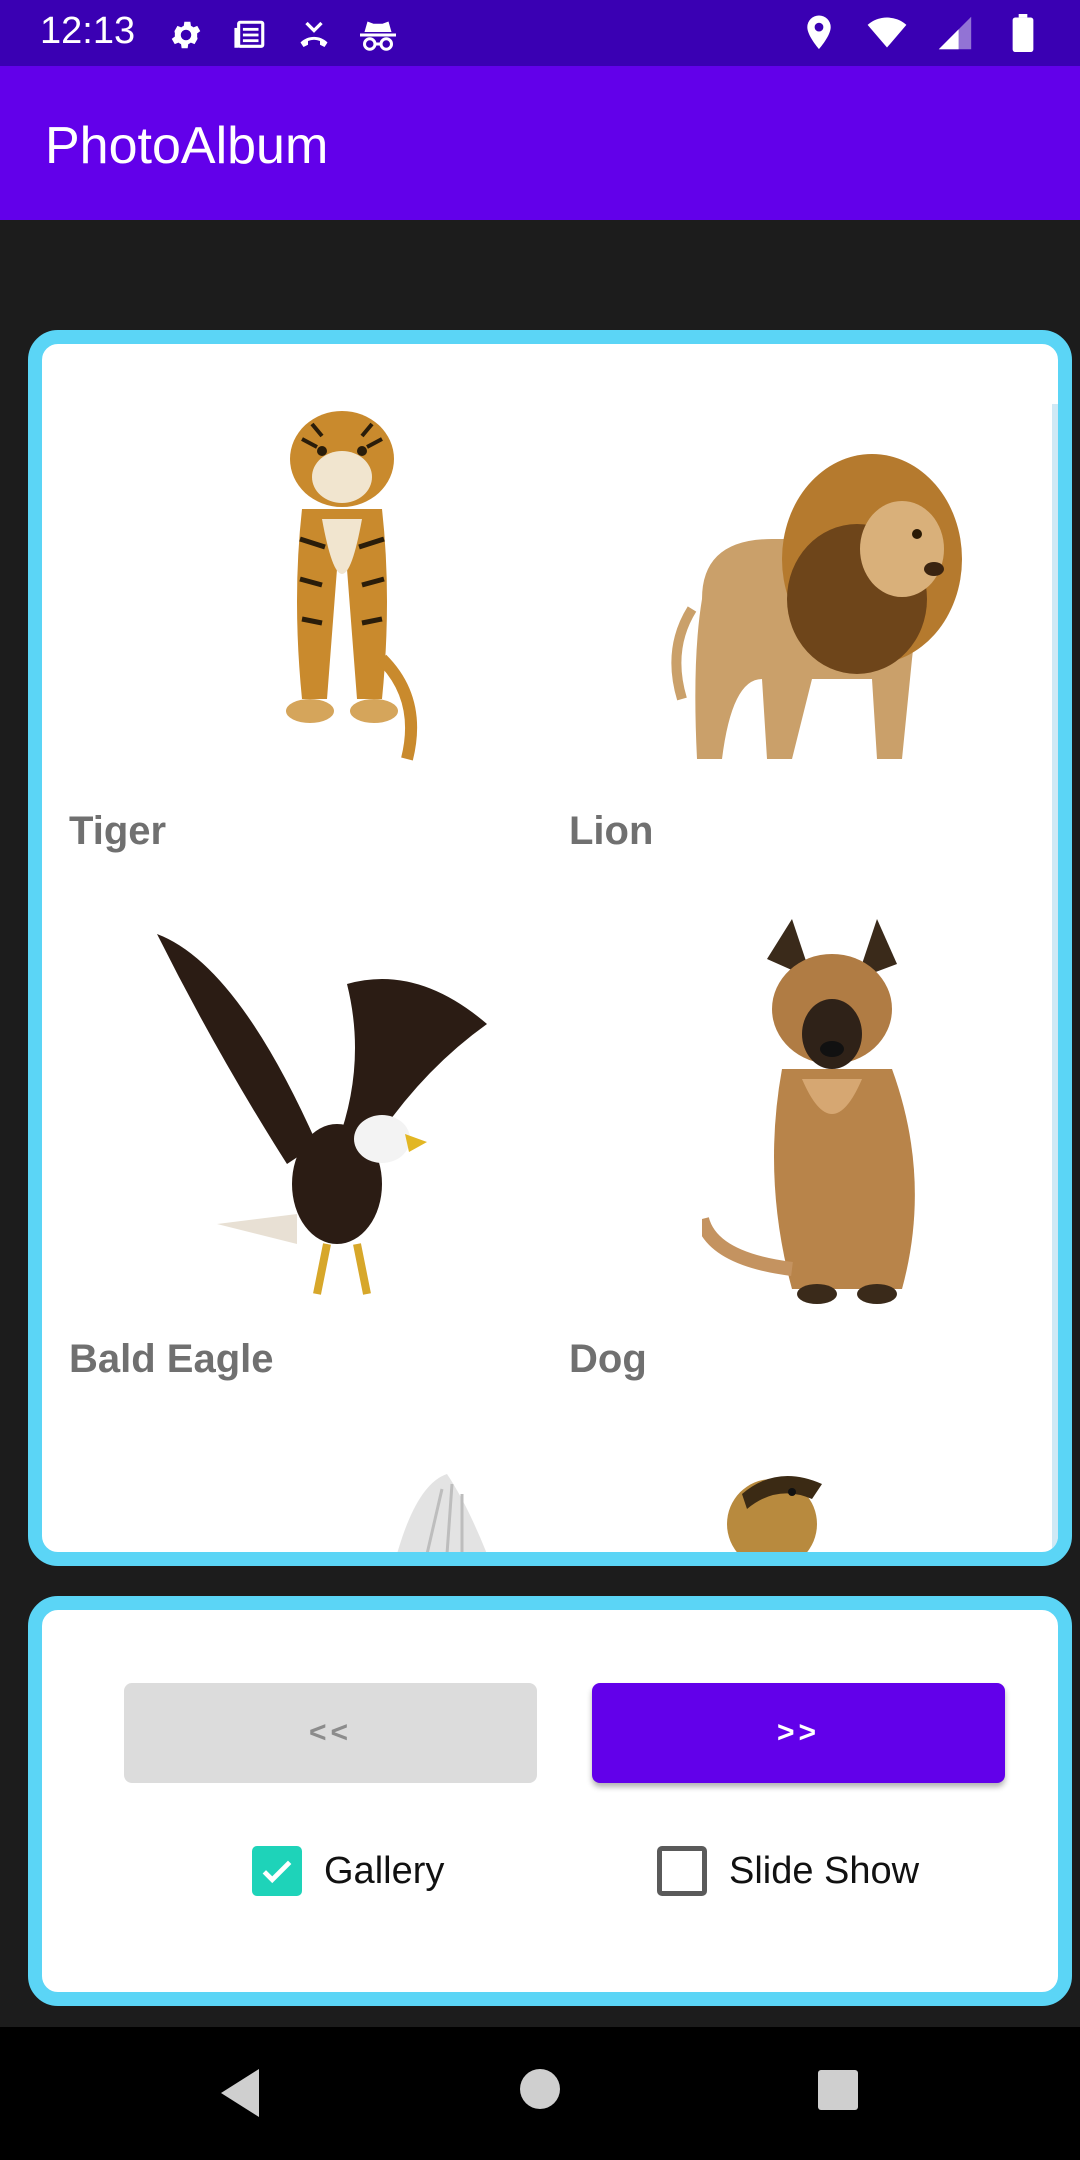 This screenshot has height=2160, width=1080. What do you see at coordinates (378, 35) in the screenshot?
I see `incognito-icon` at bounding box center [378, 35].